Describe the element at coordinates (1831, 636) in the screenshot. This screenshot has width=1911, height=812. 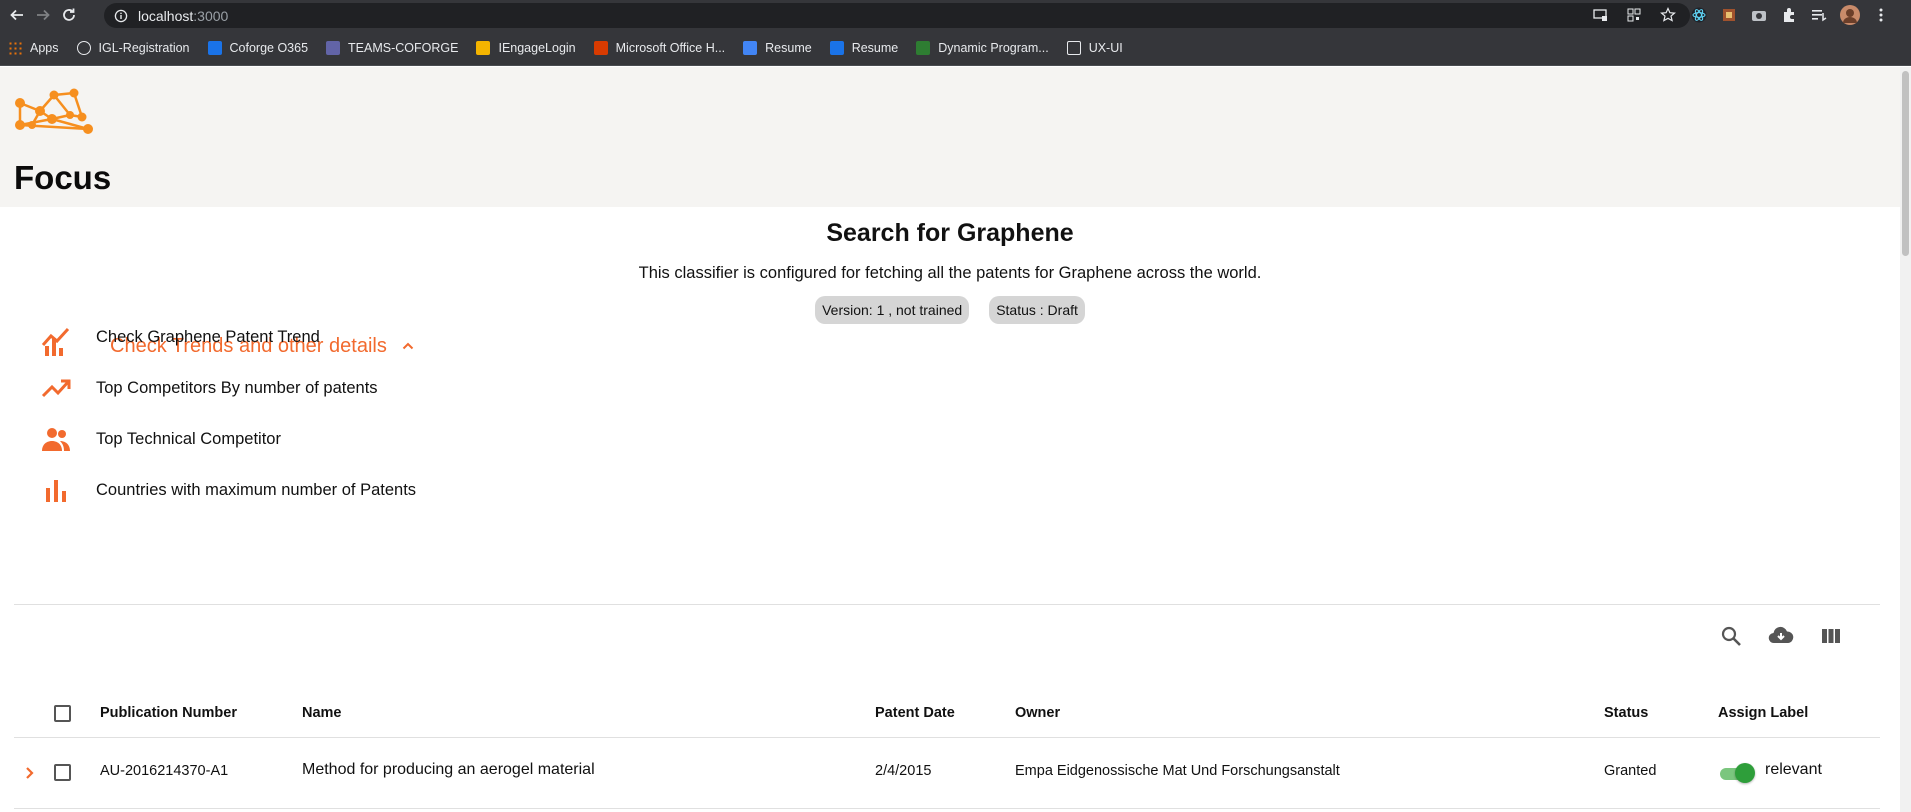
I see `view-columns-icon` at that location.